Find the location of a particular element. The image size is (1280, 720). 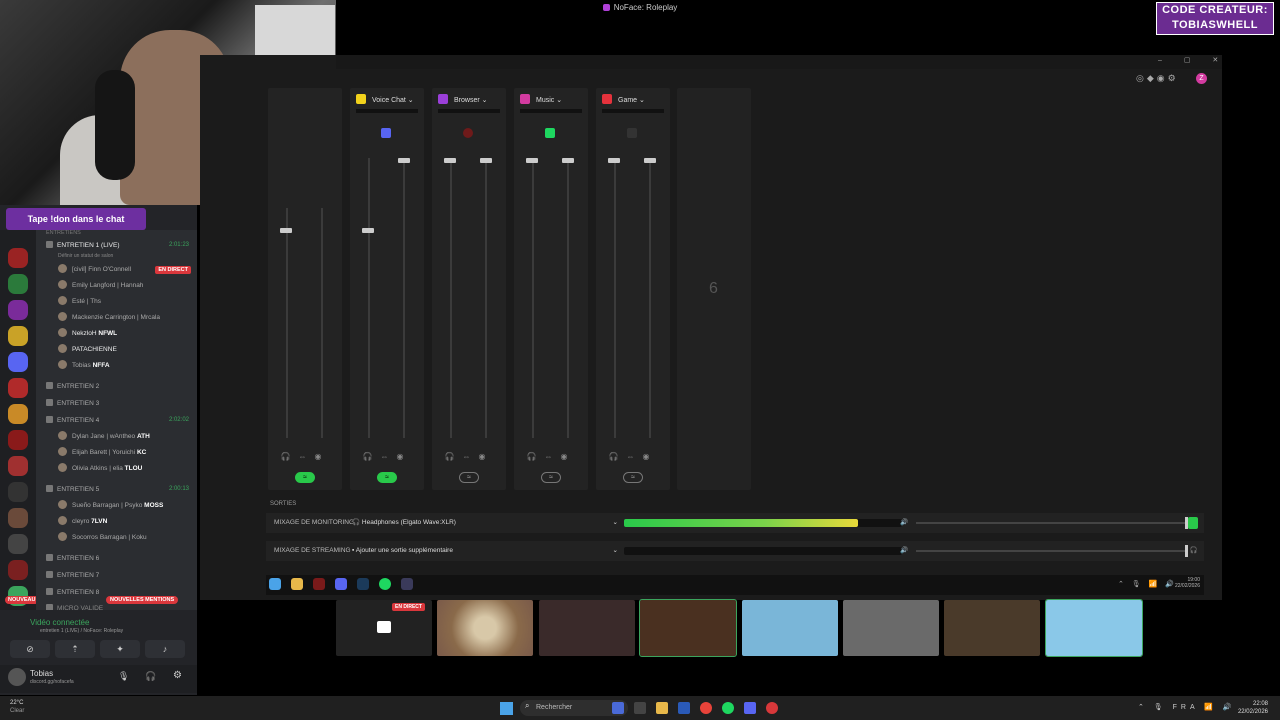

screen-share-button: ⇡ is located at coordinates (75, 649).